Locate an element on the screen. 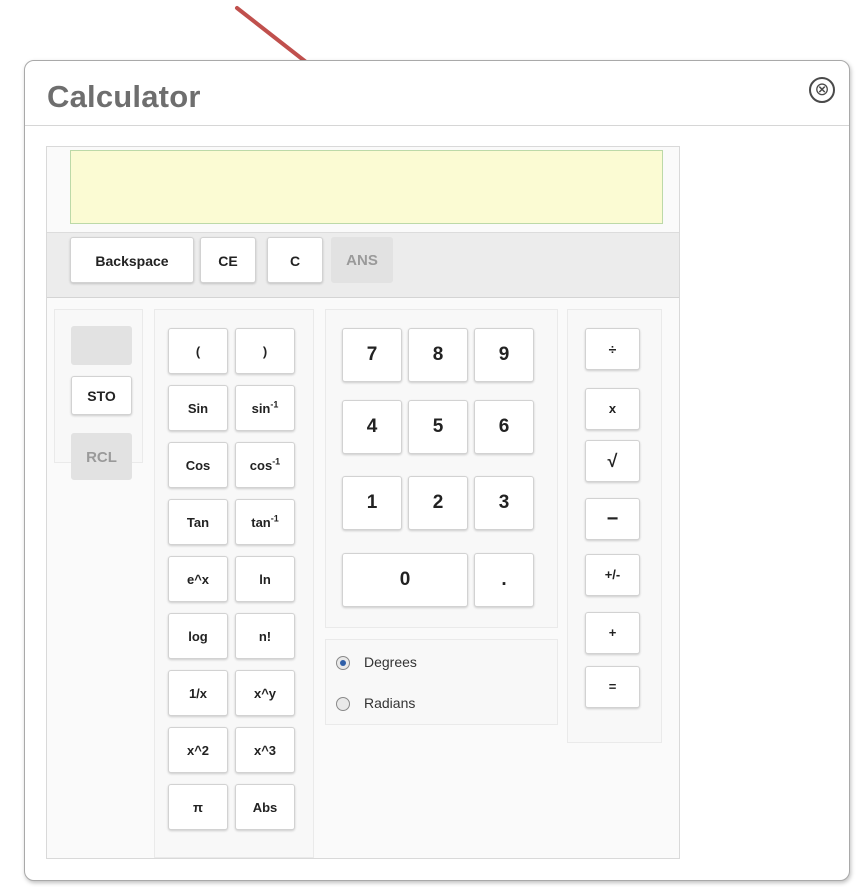 The width and height of the screenshot is (857, 887). tan-button: Tan is located at coordinates (198, 522).